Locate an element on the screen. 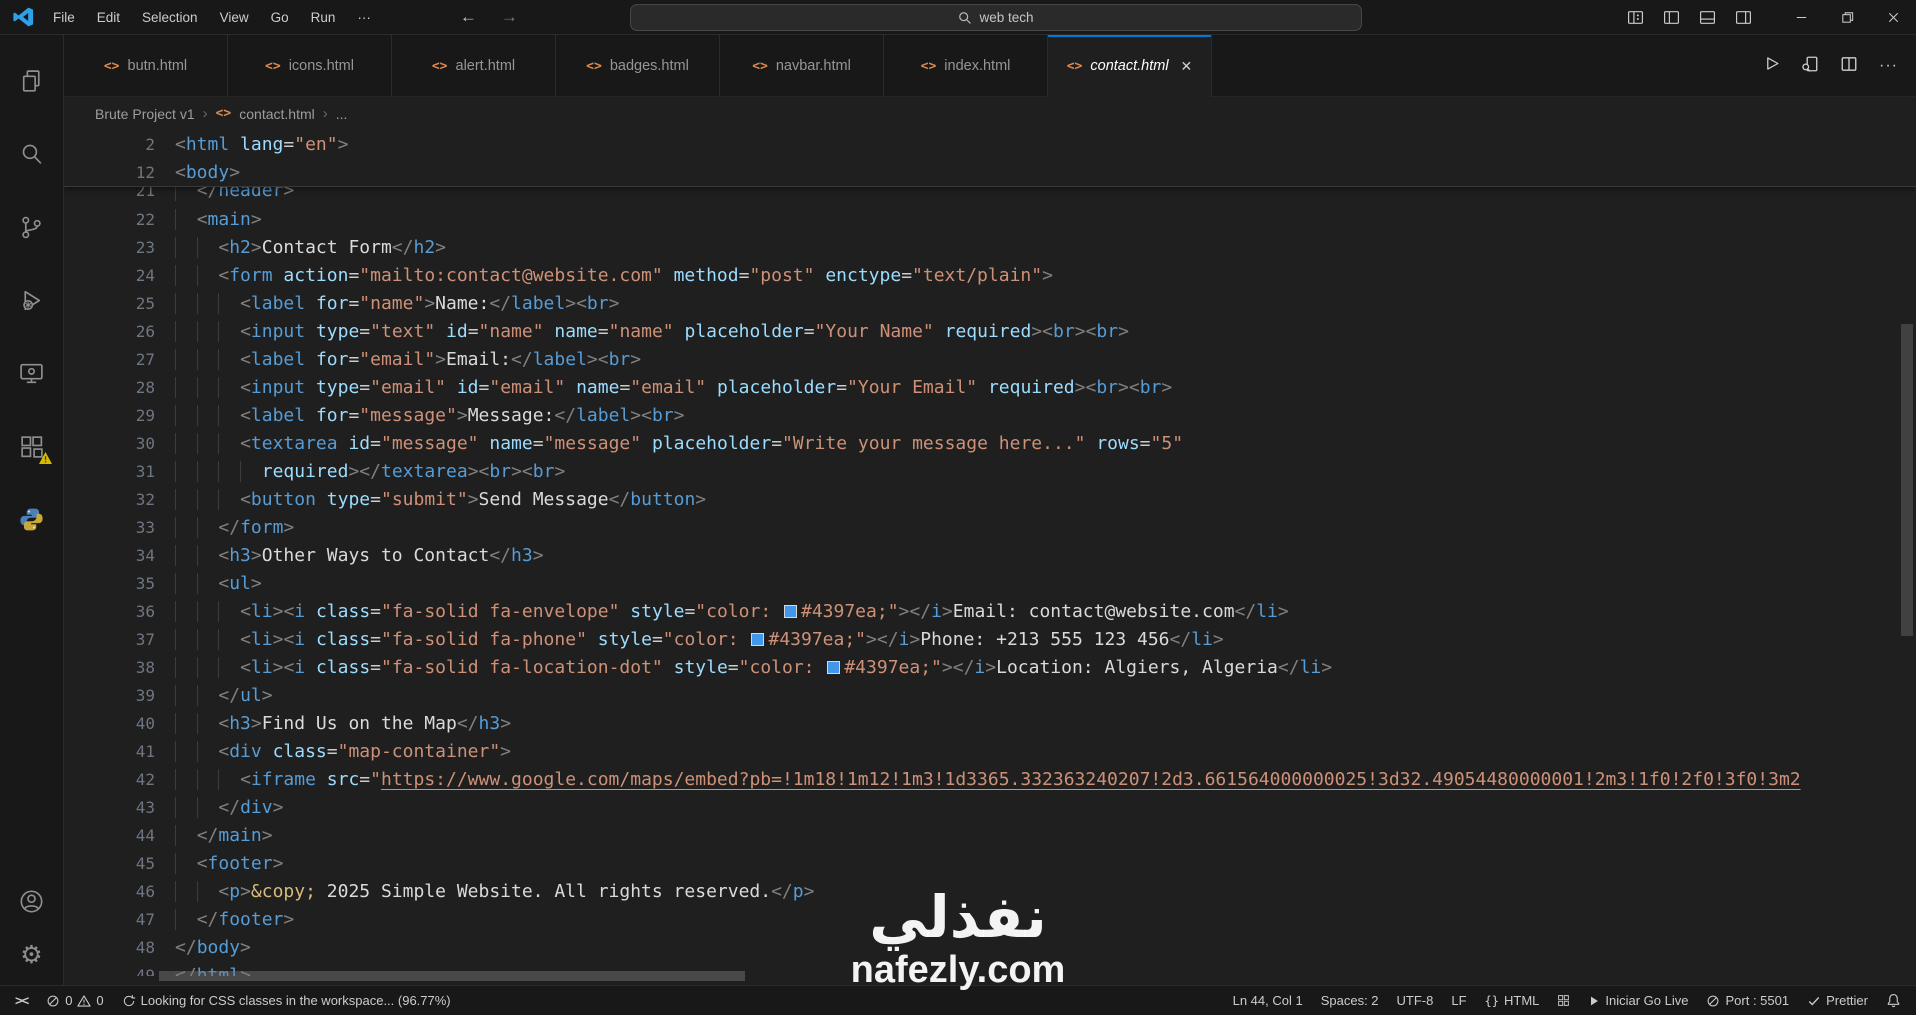 Image resolution: width=1916 pixels, height=1015 pixels. run-debug-icon is located at coordinates (32, 300).